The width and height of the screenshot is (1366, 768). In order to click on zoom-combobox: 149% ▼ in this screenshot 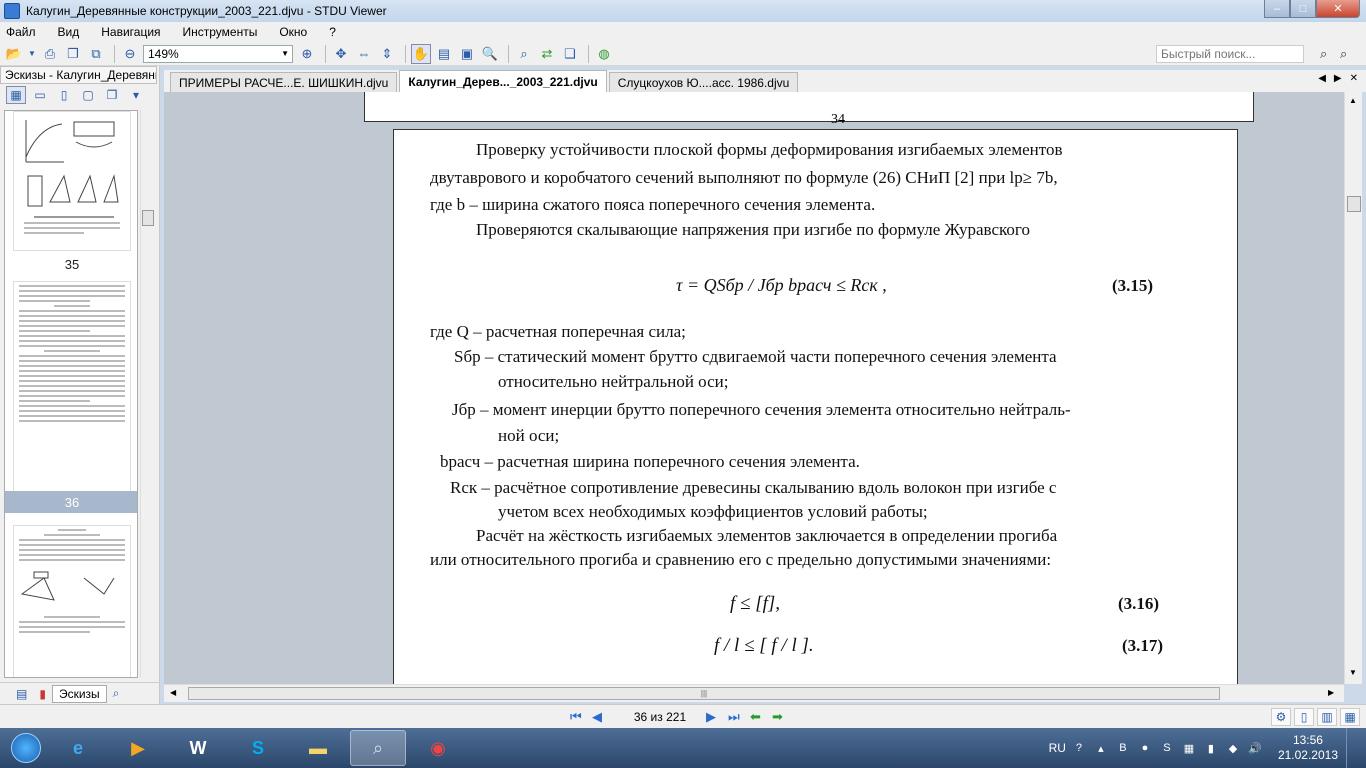, I will do `click(218, 53)`.